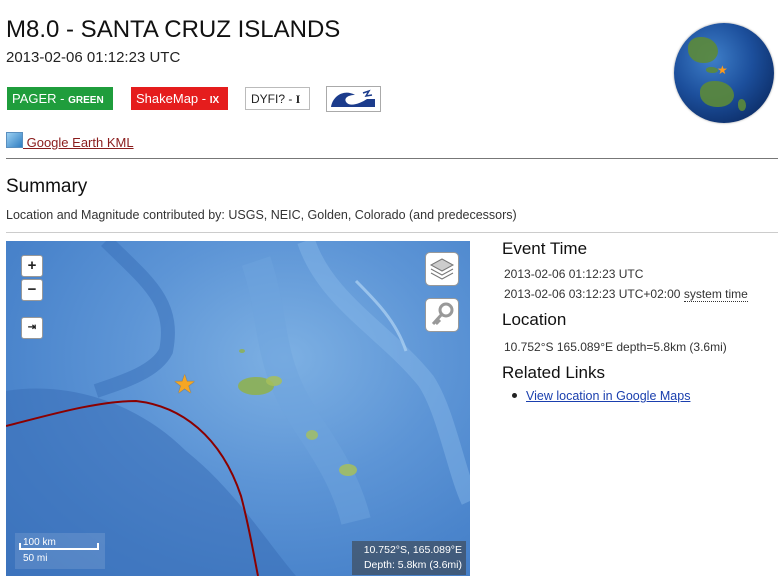  I want to click on map-scale-bar: 100 km 50 mi, so click(60, 551).